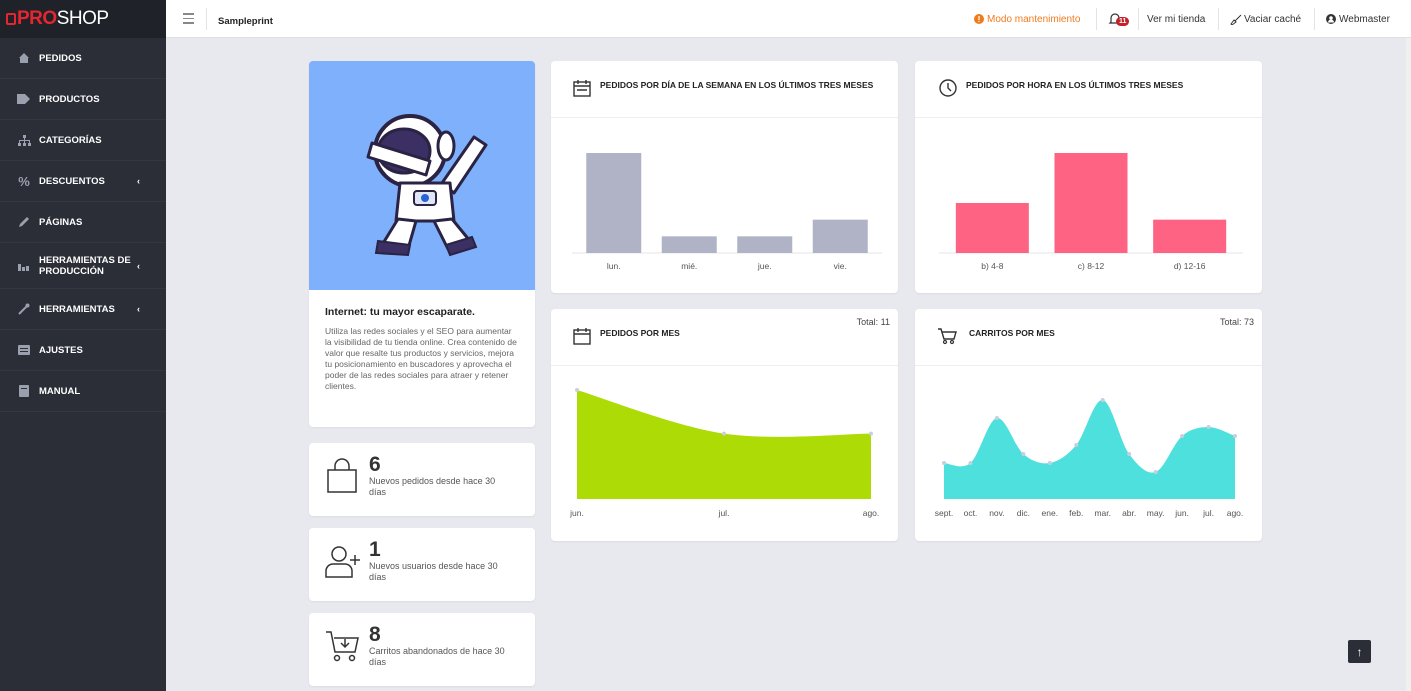 The image size is (1411, 691). What do you see at coordinates (422, 479) in the screenshot?
I see `new-orders-stat: 6 Nuevos pedidos desde hace 30 días` at bounding box center [422, 479].